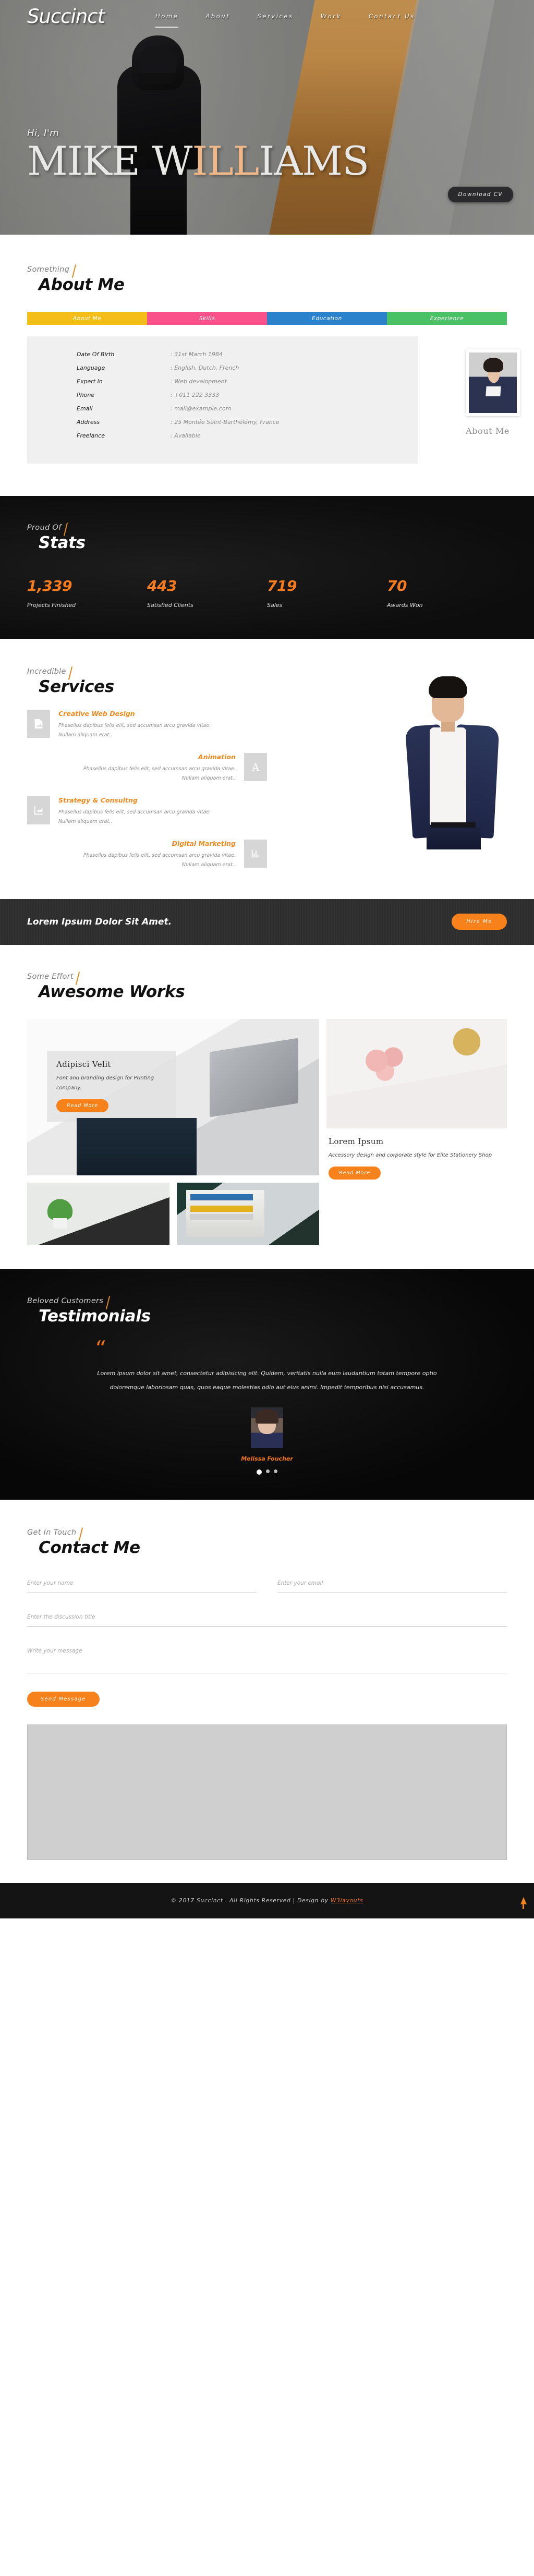 This screenshot has height=2576, width=534. Describe the element at coordinates (186, 435) in the screenshot. I see `about-value: : Available` at that location.